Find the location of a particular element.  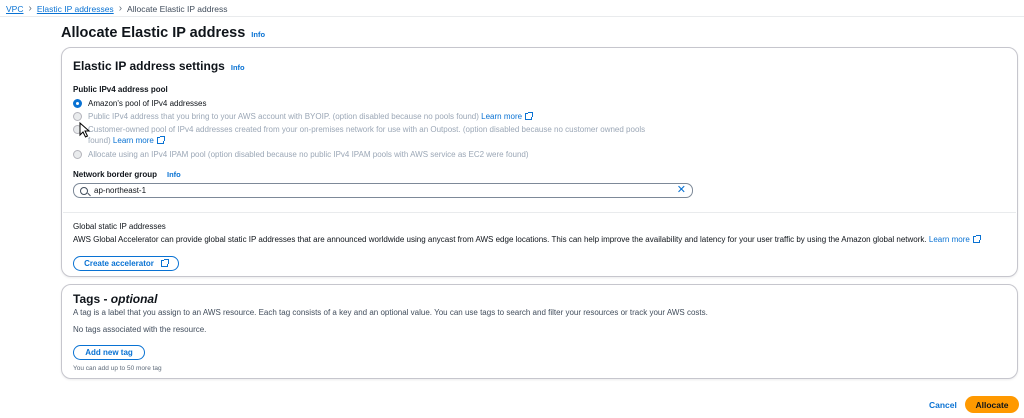

tags-title-text: Tags - is located at coordinates (92, 299).